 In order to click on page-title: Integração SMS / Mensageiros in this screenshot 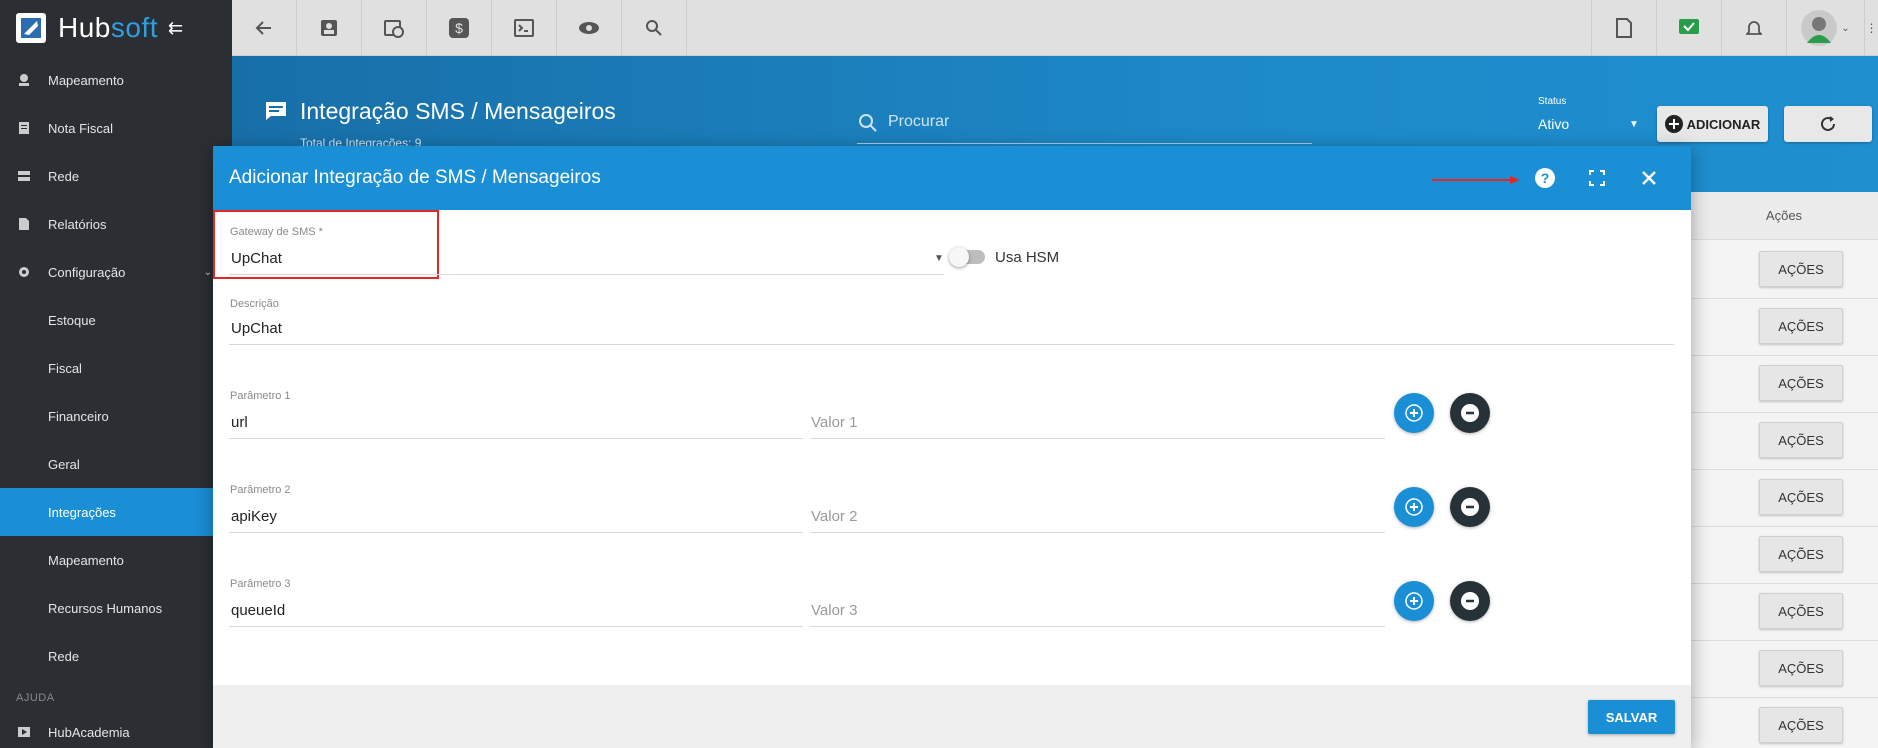, I will do `click(458, 111)`.